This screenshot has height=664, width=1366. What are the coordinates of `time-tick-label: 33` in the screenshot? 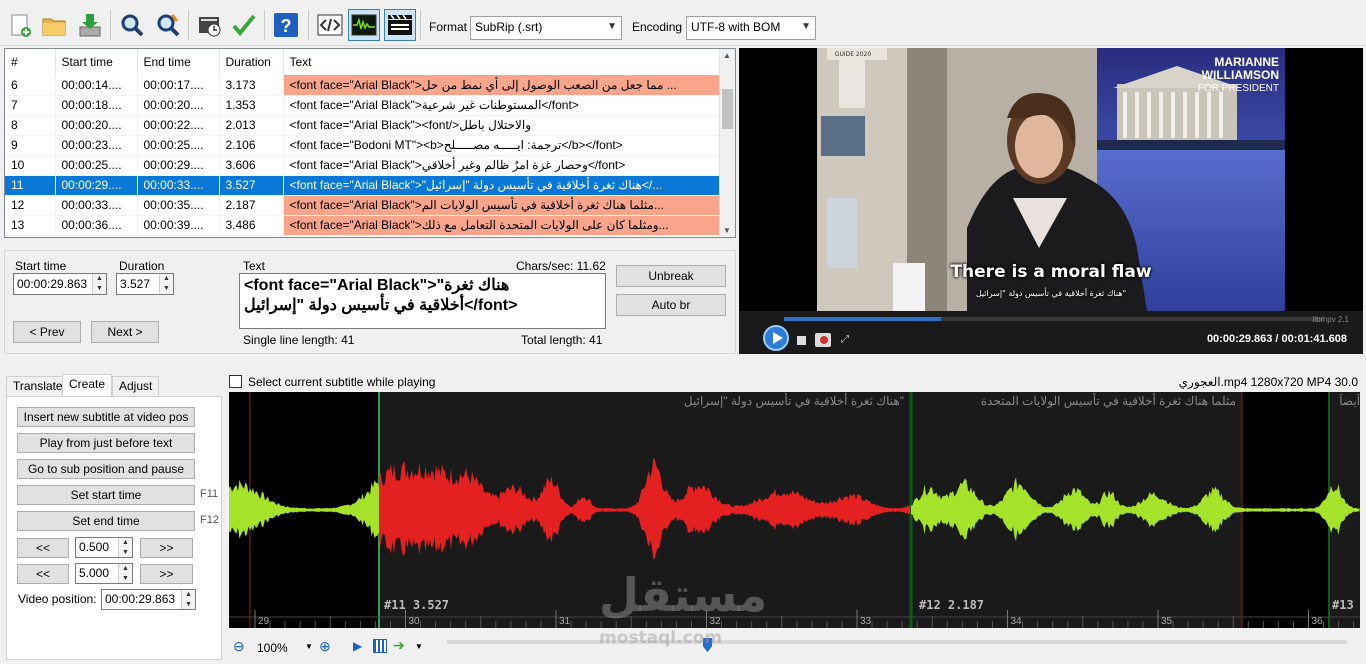 It's located at (866, 621).